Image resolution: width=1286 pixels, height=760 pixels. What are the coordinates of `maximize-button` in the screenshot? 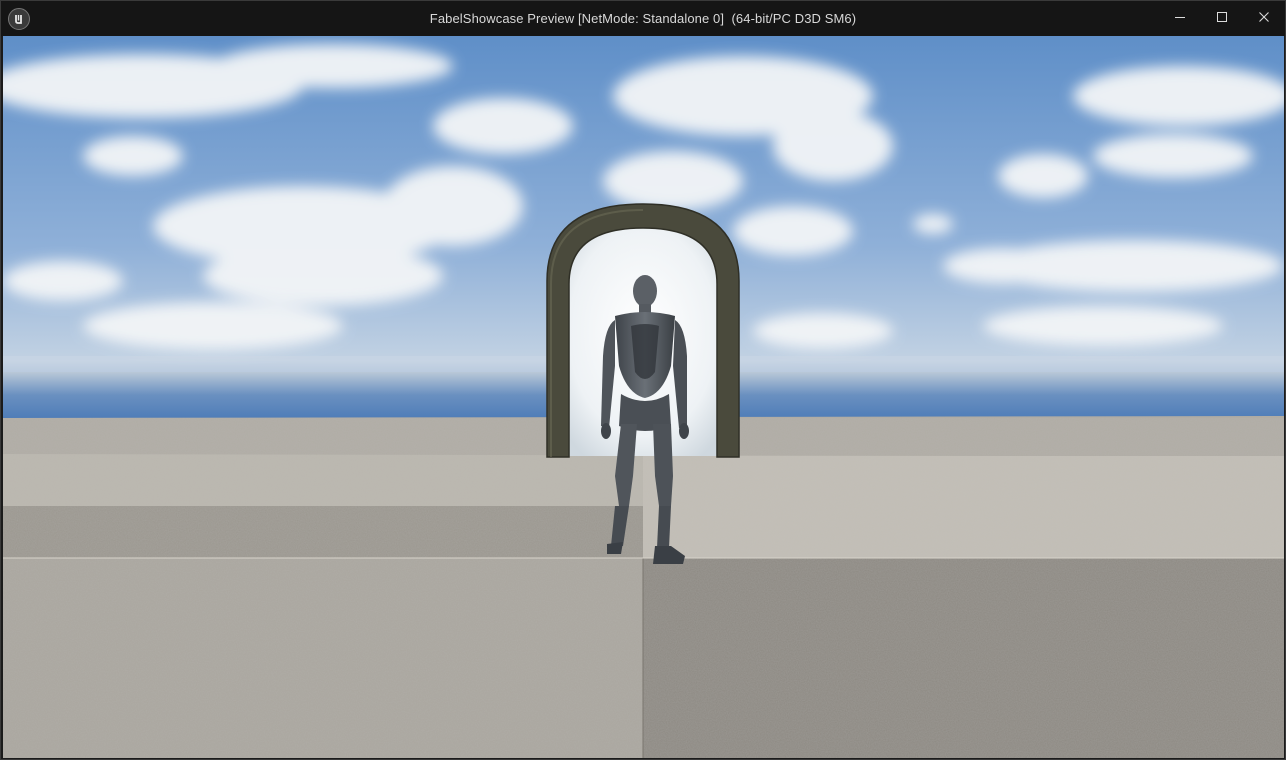 It's located at (1222, 17).